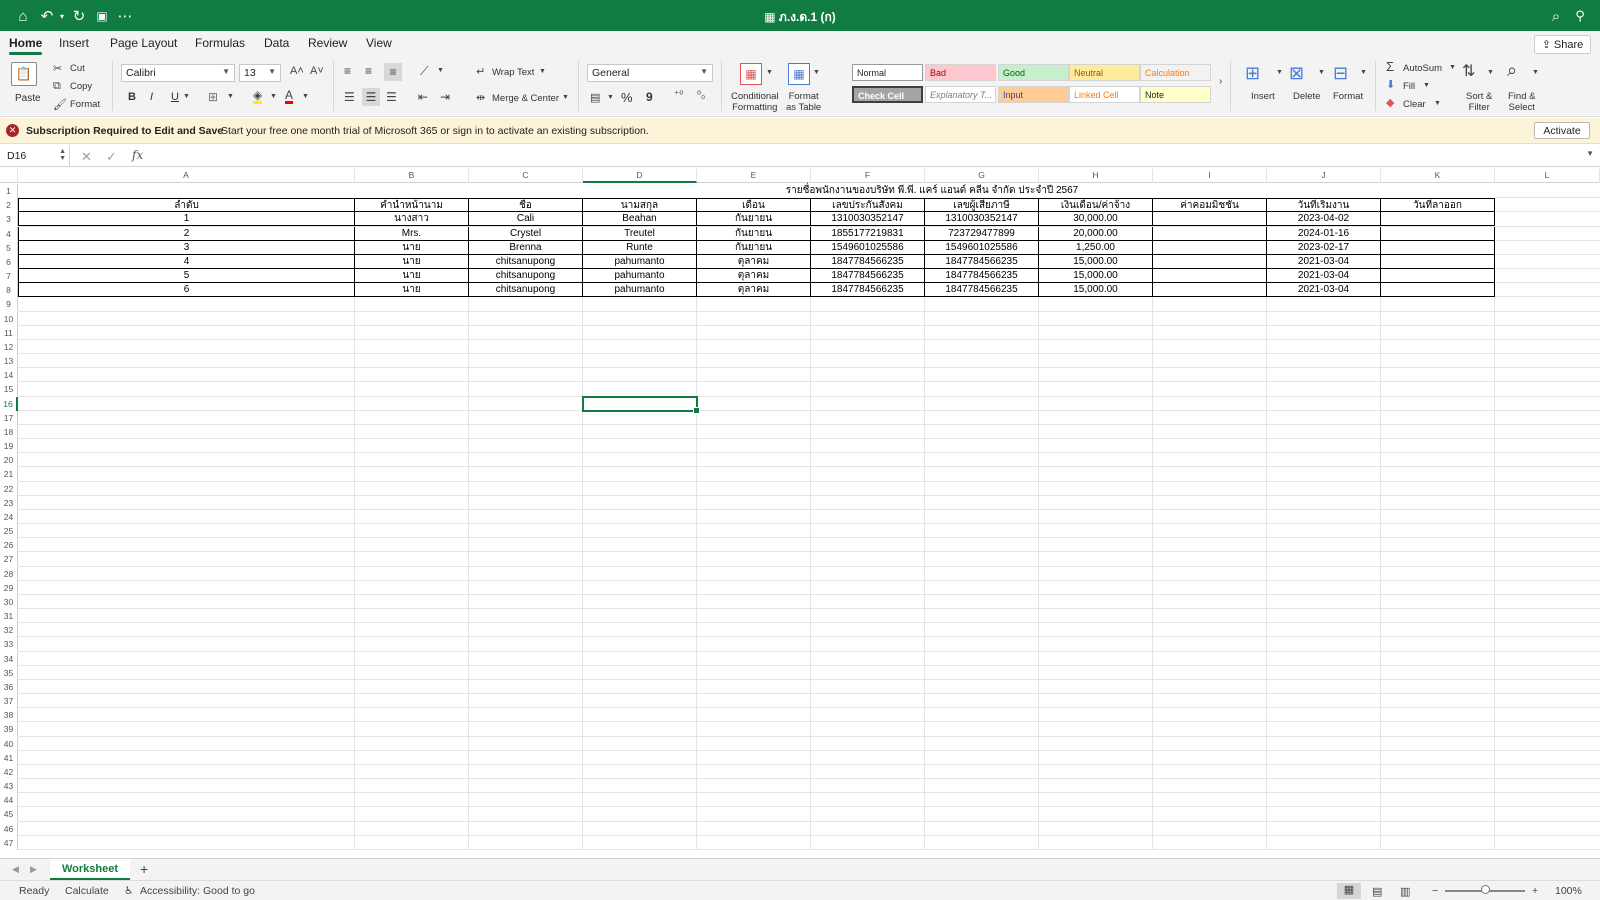 This screenshot has width=1600, height=900. Describe the element at coordinates (640, 219) in the screenshot. I see `table-cell: Beahan` at that location.